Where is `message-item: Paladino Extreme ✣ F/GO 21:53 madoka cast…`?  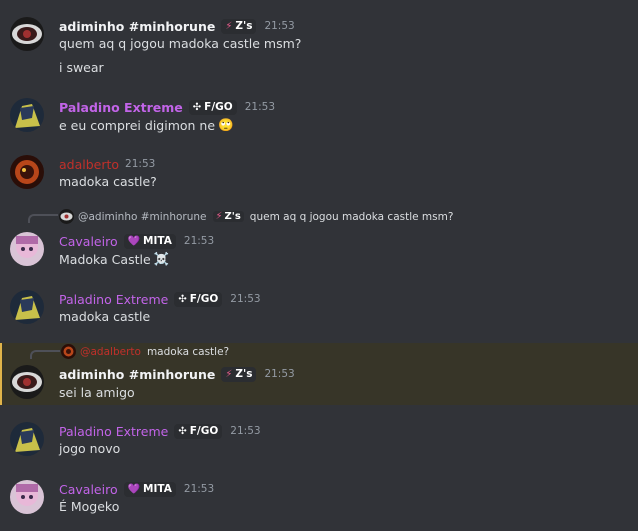
message-item: Paladino Extreme ✣ F/GO 21:53 madoka cast… is located at coordinates (319, 310).